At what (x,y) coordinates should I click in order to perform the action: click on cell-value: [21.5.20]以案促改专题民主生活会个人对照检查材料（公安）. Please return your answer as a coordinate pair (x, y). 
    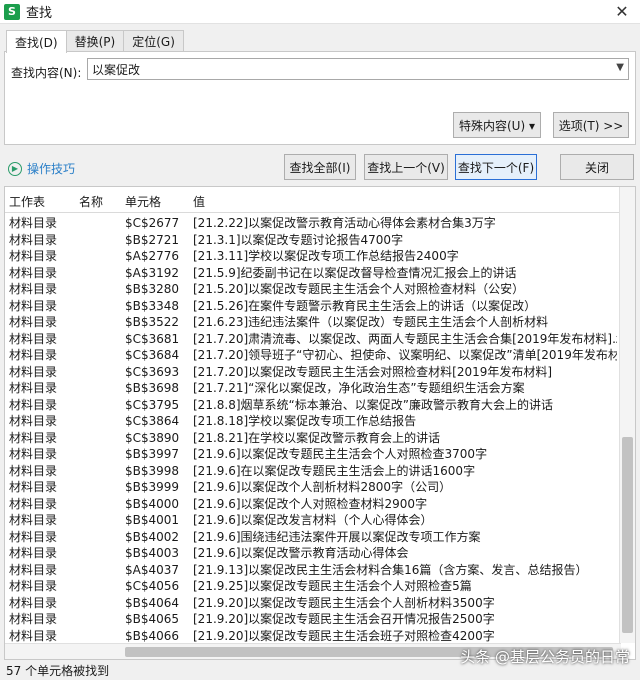
    Looking at the image, I should click on (359, 289).